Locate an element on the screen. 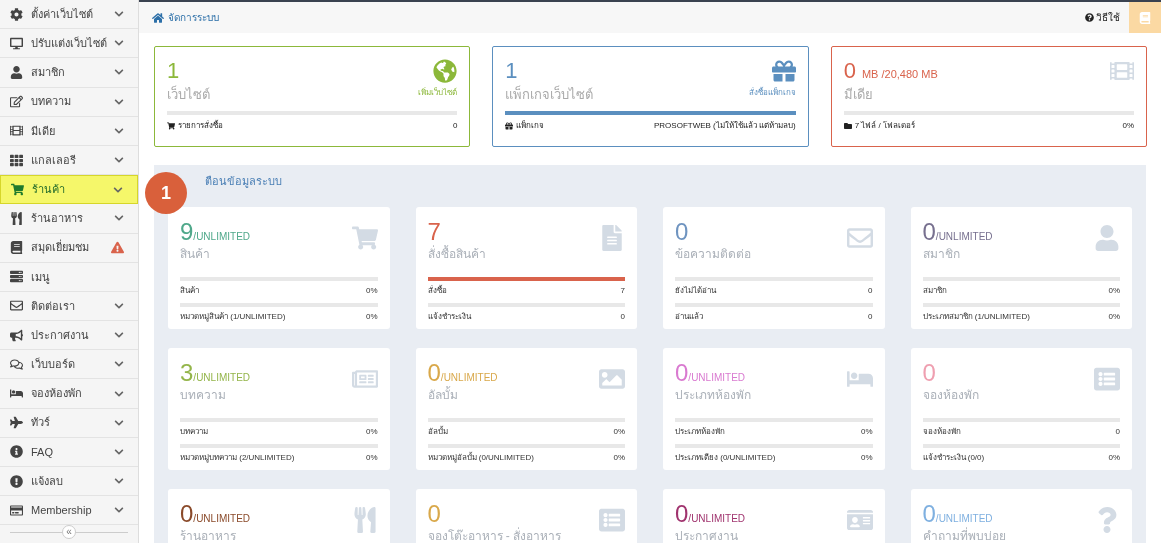  envelope-icon is located at coordinates (16, 306).